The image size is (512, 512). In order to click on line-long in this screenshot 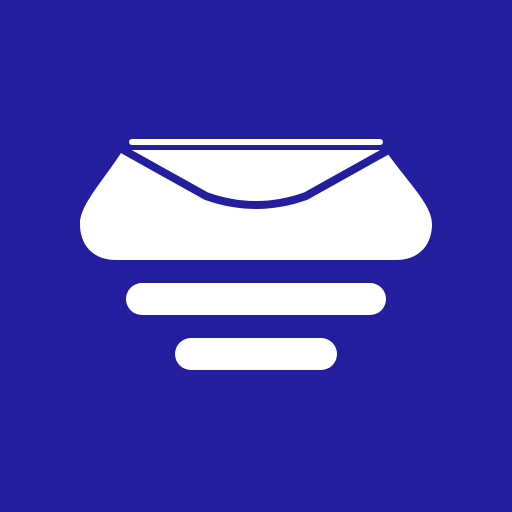, I will do `click(256, 299)`.